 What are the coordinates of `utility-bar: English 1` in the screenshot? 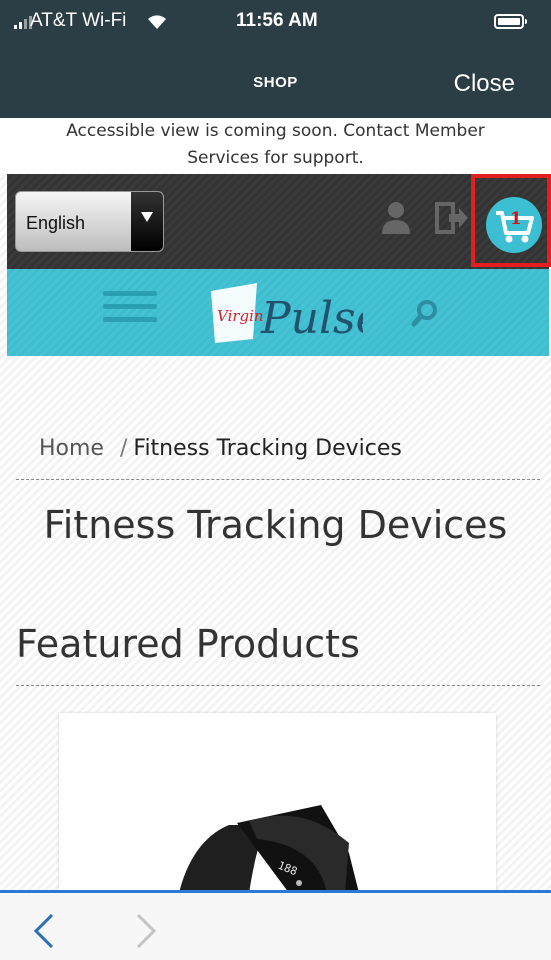 It's located at (279, 221).